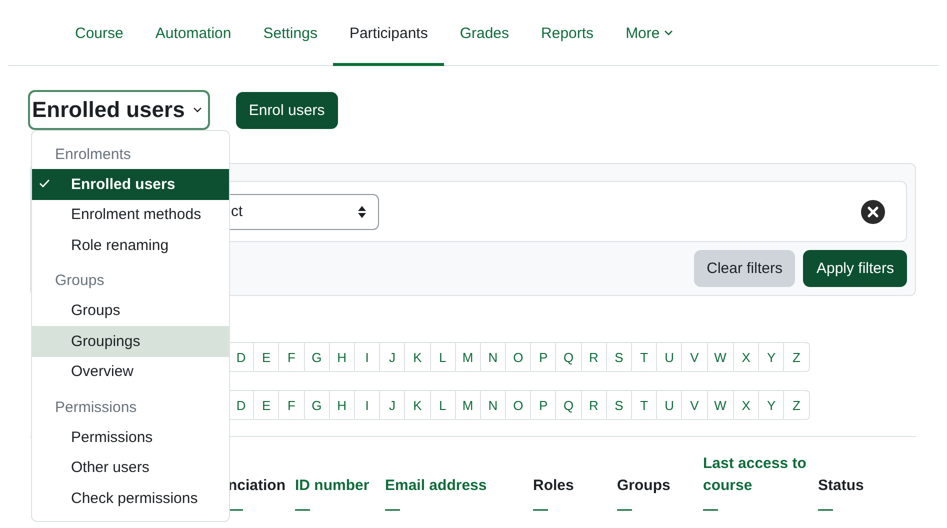 This screenshot has width=947, height=528. I want to click on column-header: Email address, so click(436, 486).